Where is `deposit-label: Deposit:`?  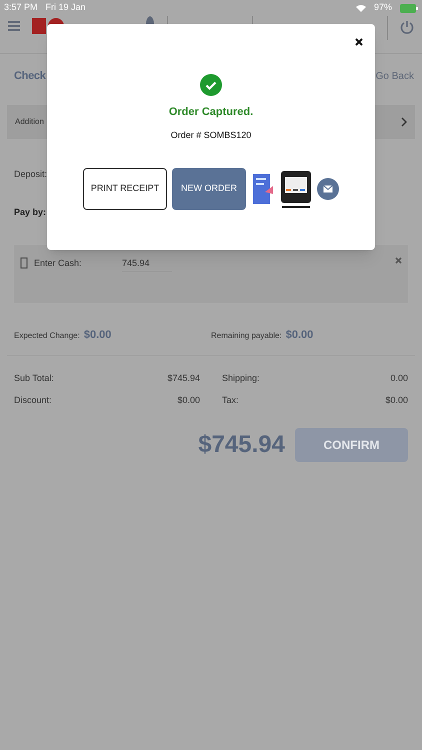 deposit-label: Deposit: is located at coordinates (31, 174).